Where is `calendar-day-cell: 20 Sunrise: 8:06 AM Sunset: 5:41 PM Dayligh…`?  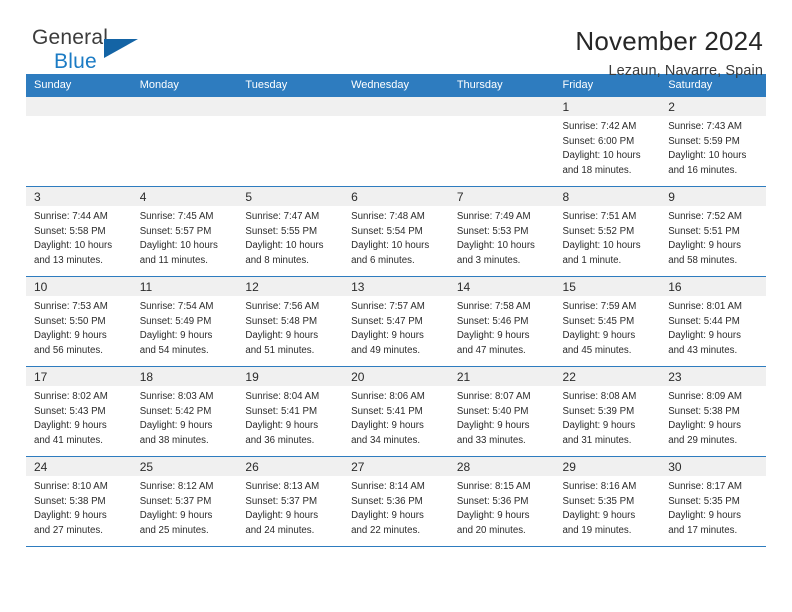
calendar-day-cell: 20 Sunrise: 8:06 AM Sunset: 5:41 PM Dayligh… is located at coordinates (396, 411).